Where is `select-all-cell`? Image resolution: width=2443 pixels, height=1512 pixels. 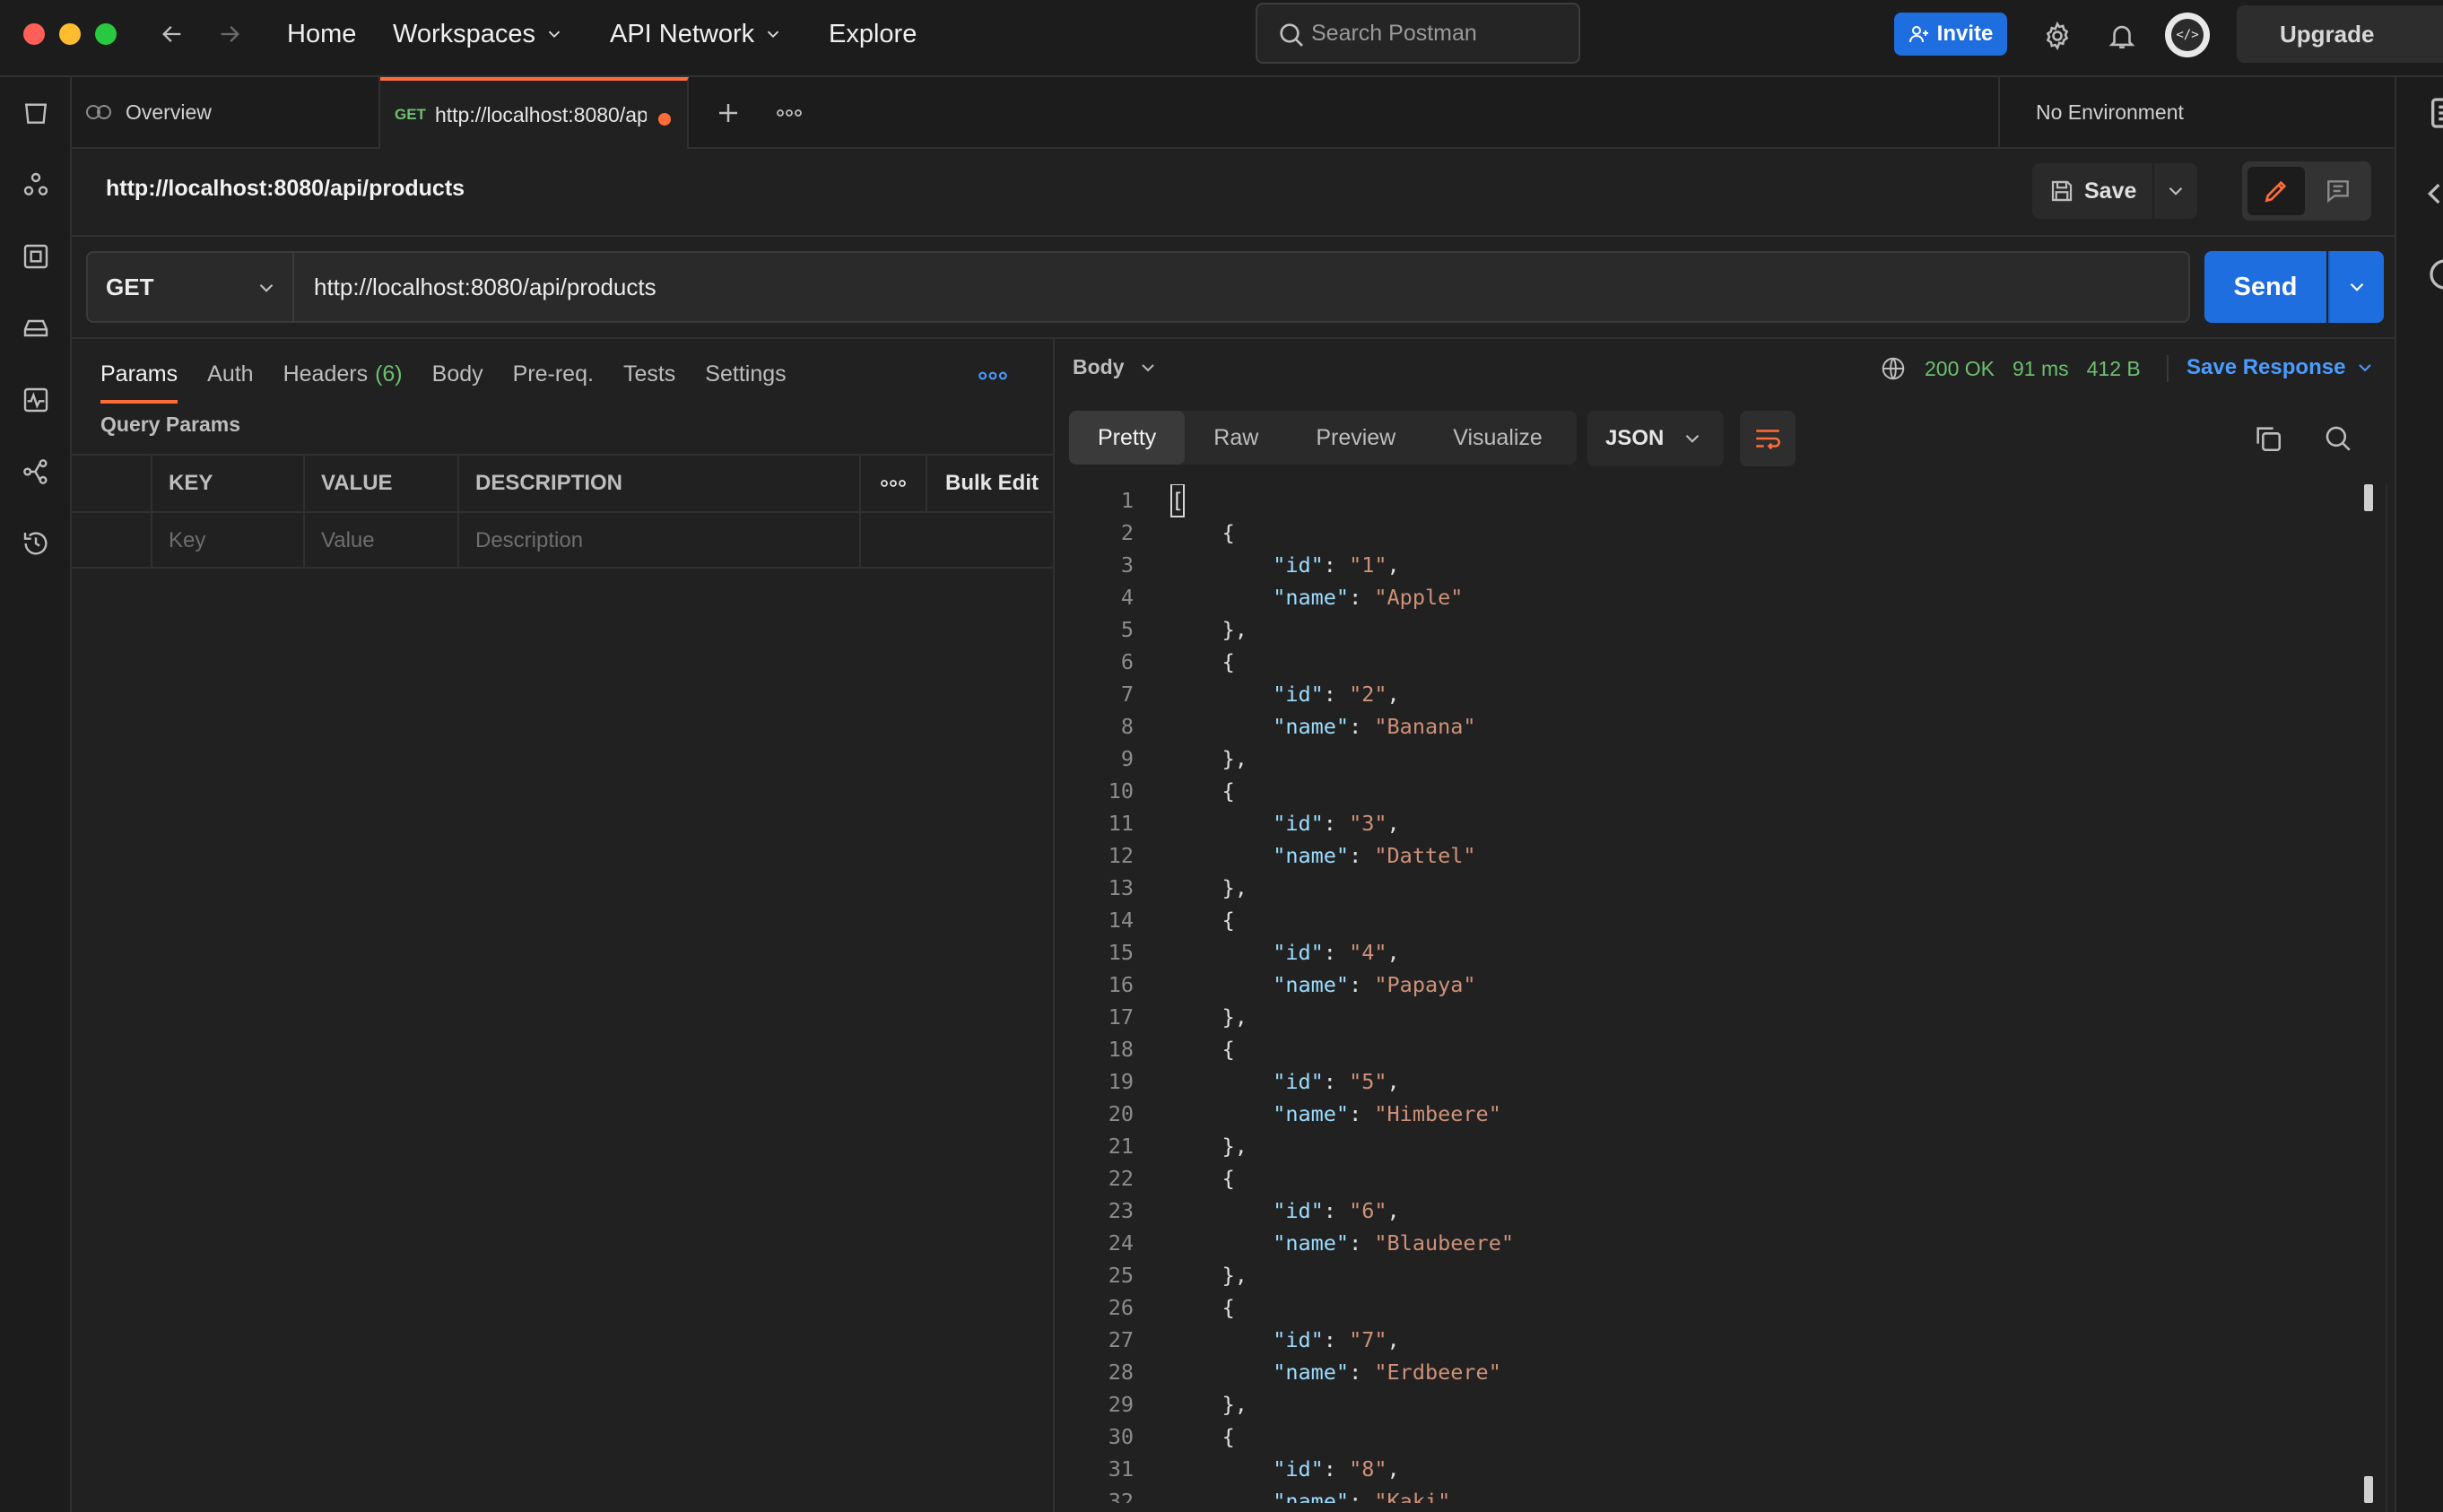
select-all-cell is located at coordinates (112, 483).